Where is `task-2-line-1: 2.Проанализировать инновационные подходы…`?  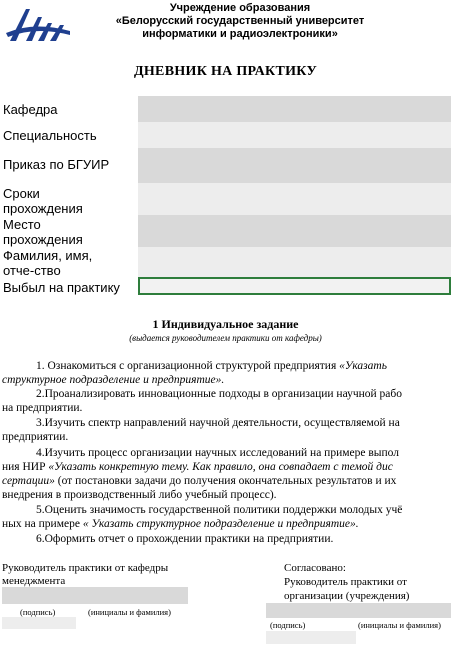
task-2-line-1: 2.Проанализировать инновационные подходы… is located at coordinates (219, 394).